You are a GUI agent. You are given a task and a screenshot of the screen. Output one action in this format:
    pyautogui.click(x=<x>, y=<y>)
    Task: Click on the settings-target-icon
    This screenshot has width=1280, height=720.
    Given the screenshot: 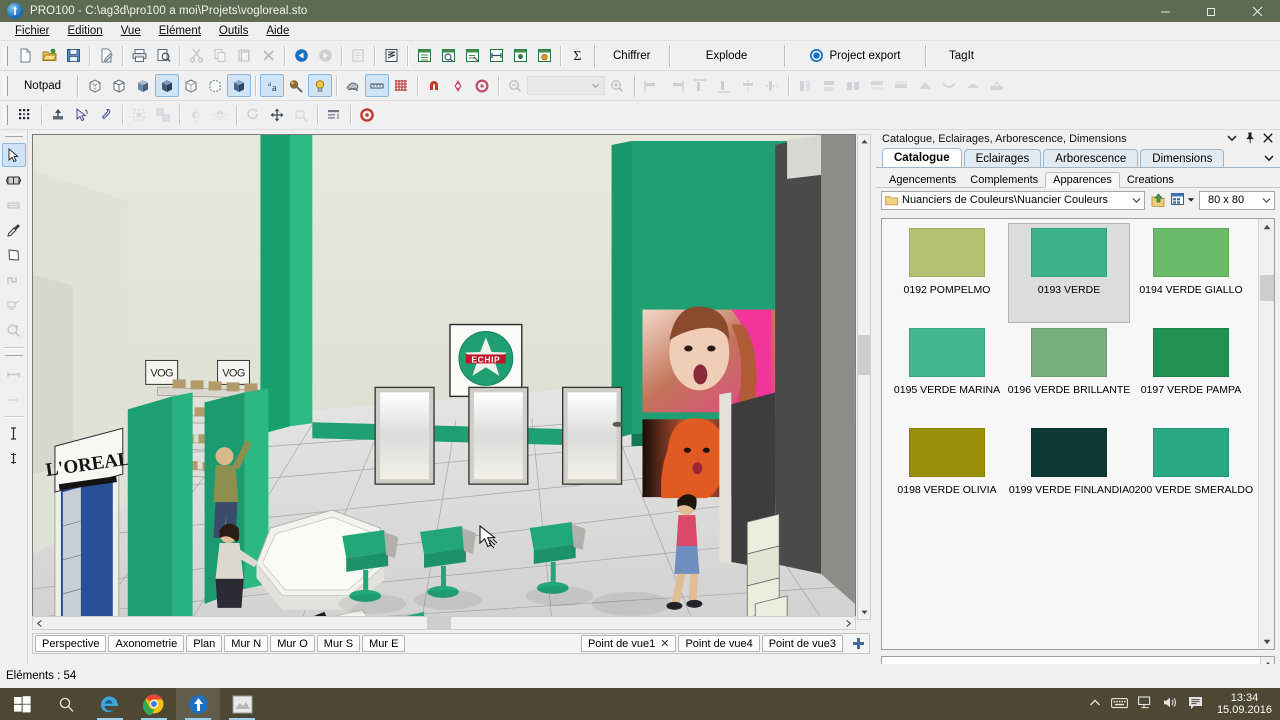 What is the action you would take?
    pyautogui.click(x=367, y=115)
    